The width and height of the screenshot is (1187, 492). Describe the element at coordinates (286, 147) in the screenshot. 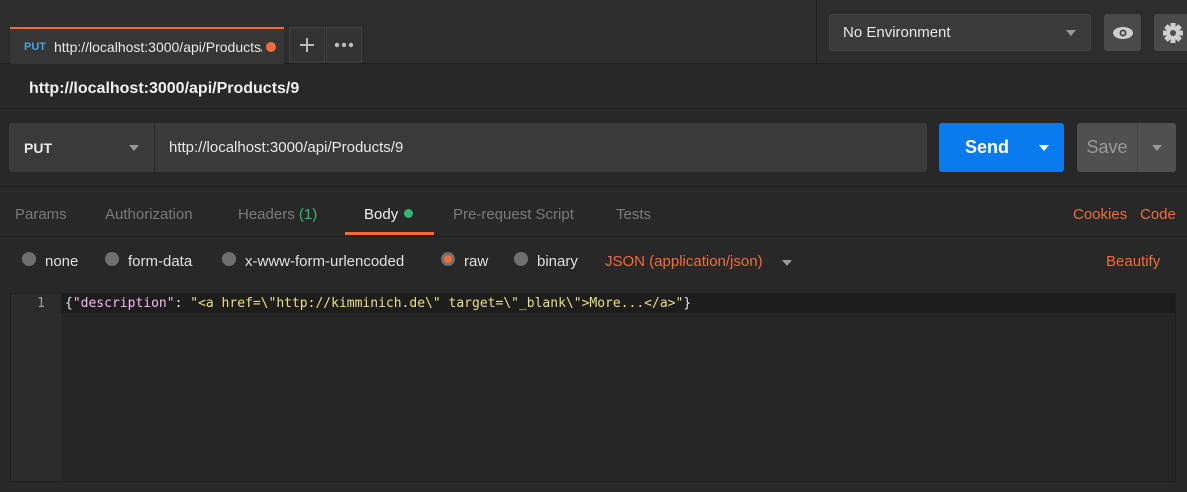

I see `url-value: http://localhost:3000/api/Products/9` at that location.